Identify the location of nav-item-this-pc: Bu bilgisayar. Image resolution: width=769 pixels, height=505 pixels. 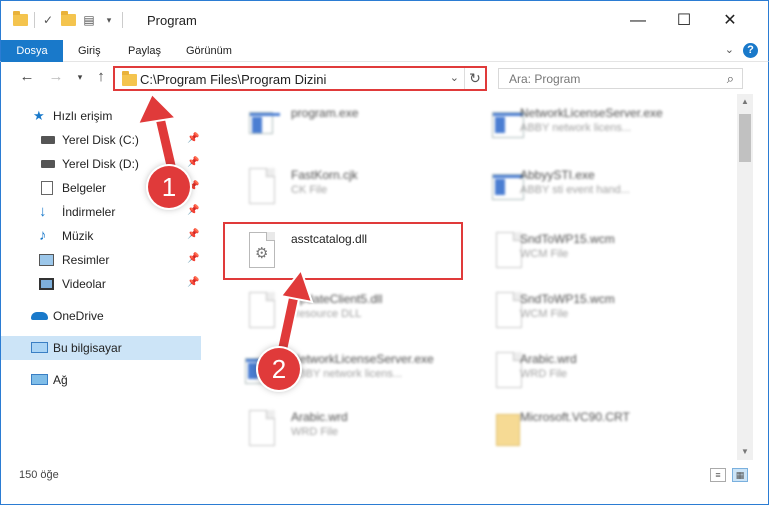
(101, 348).